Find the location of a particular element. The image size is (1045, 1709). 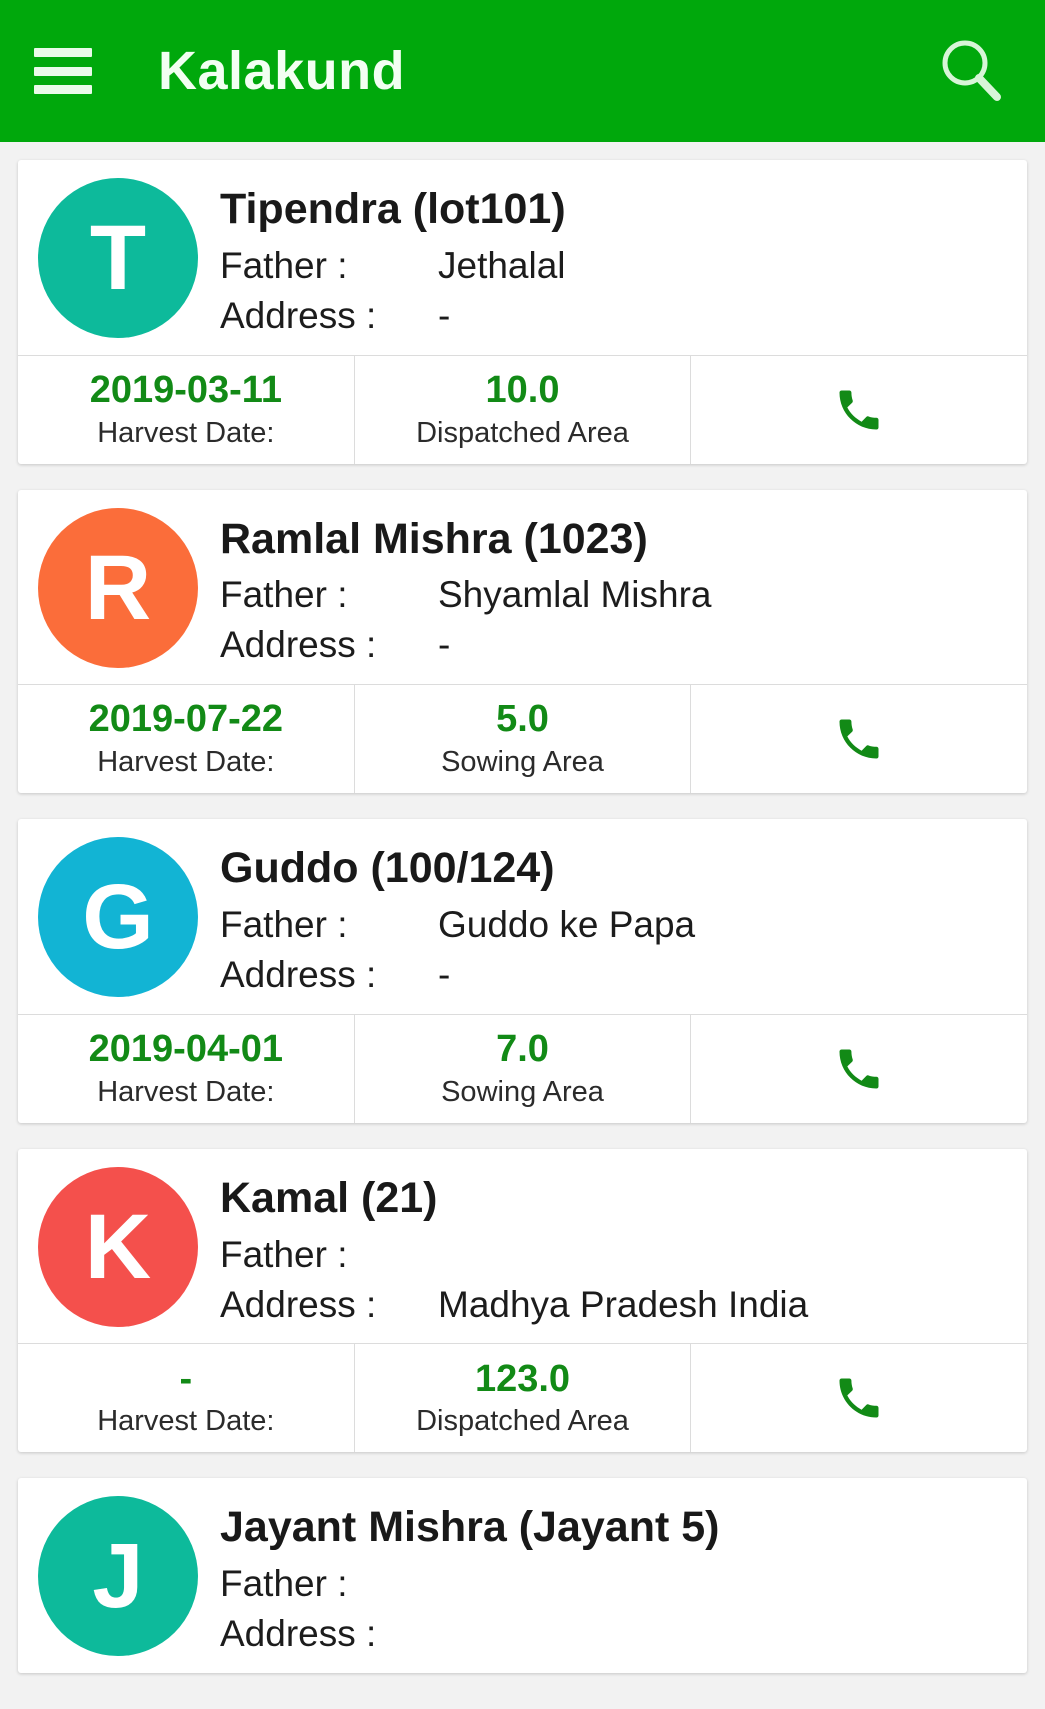

avatar: T is located at coordinates (118, 258).